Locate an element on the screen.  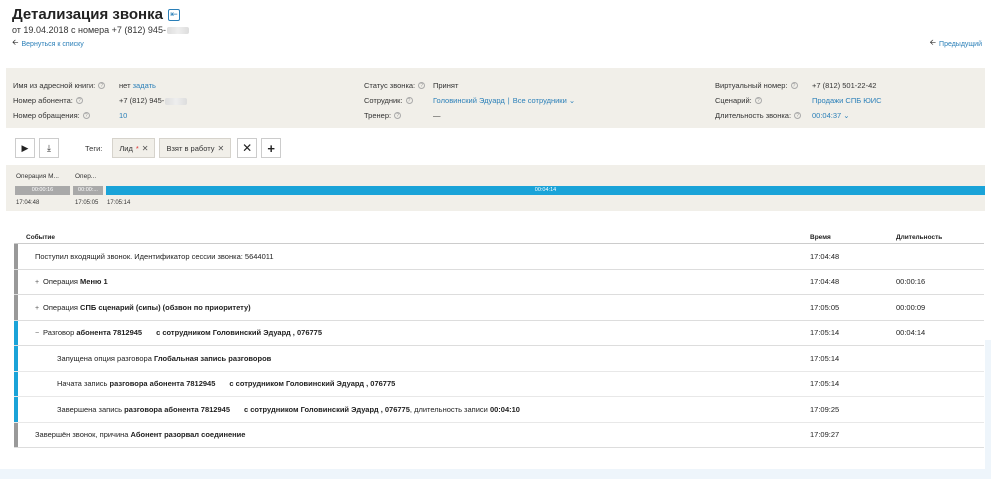
virtual-number-value: +7 (812) 501-22-42 is located at coordinates (844, 85).